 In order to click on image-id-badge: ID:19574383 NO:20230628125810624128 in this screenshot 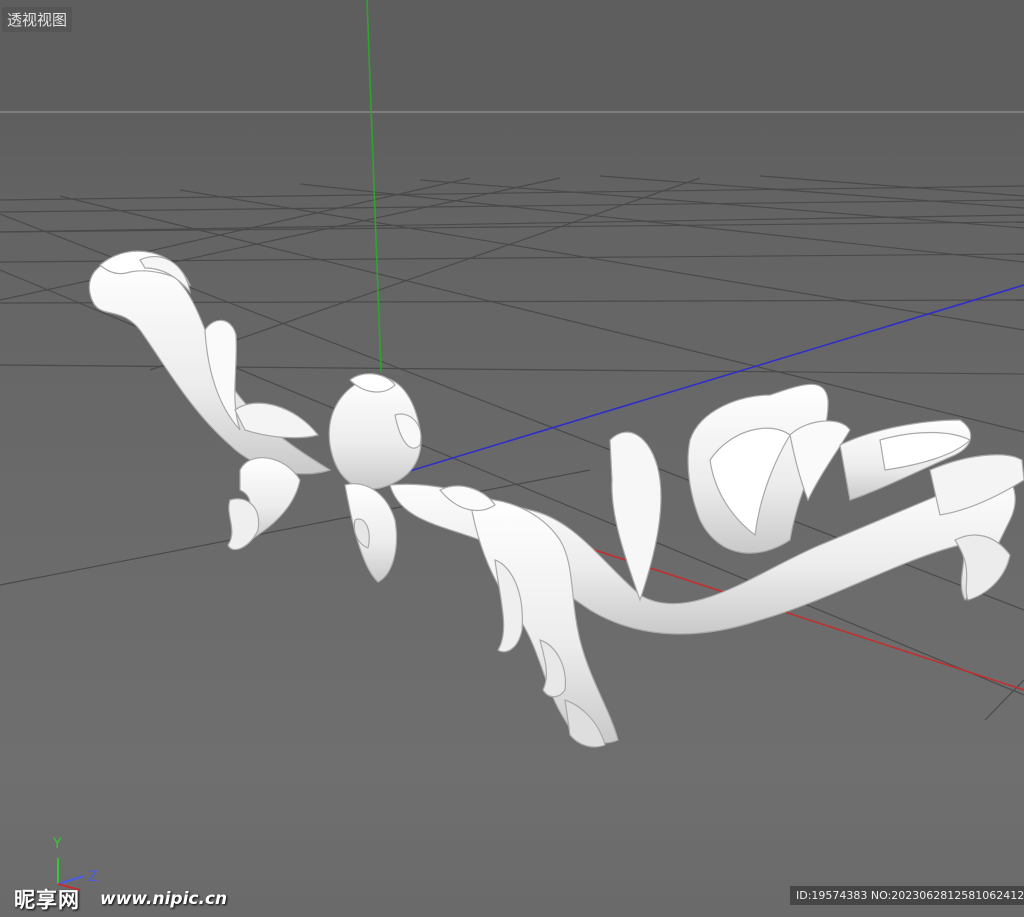, I will do `click(907, 895)`.